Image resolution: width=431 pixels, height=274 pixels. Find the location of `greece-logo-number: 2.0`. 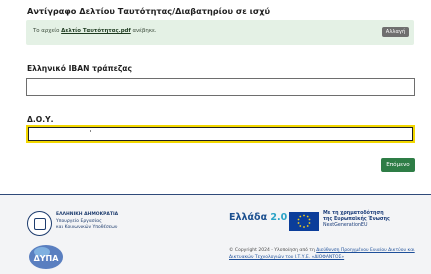

greece-logo-number: 2.0 is located at coordinates (279, 217).